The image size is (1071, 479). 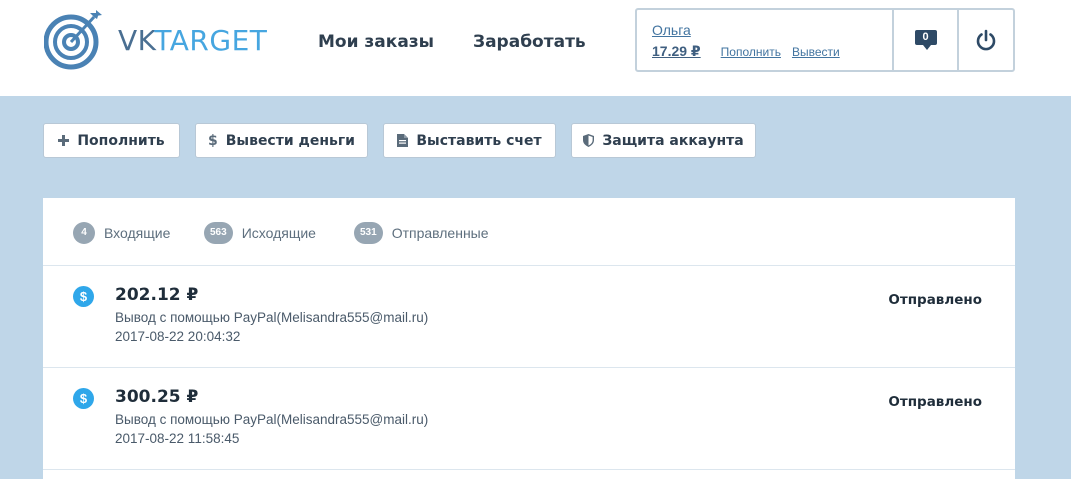 I want to click on invoice-button: Выставить счет, so click(x=469, y=140).